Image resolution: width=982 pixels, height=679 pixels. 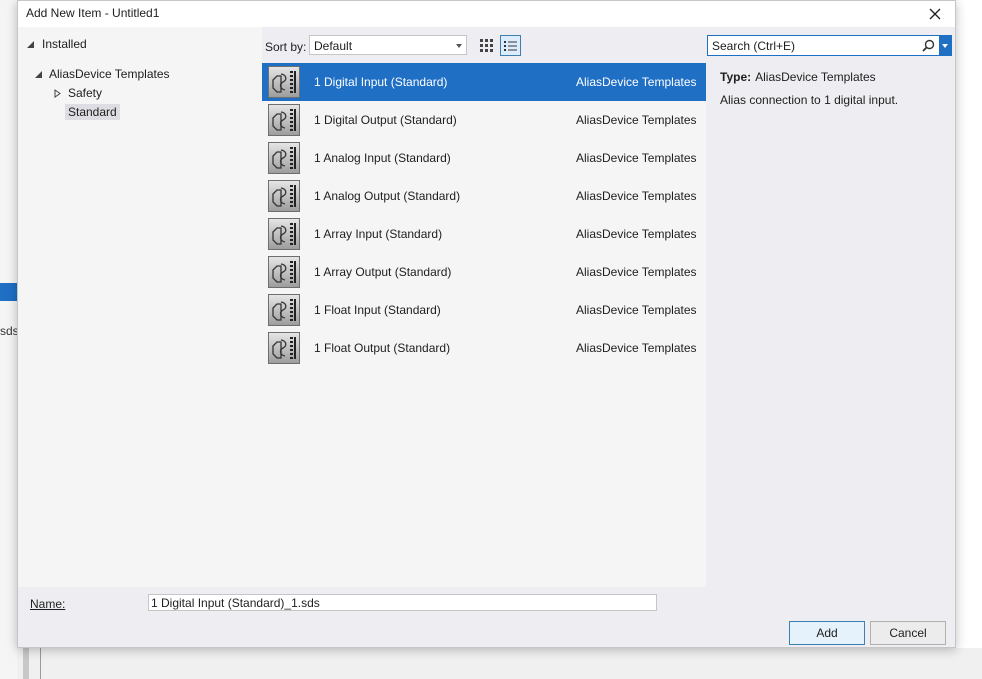 I want to click on template-name: 1 Float Output (Standard), so click(x=382, y=348).